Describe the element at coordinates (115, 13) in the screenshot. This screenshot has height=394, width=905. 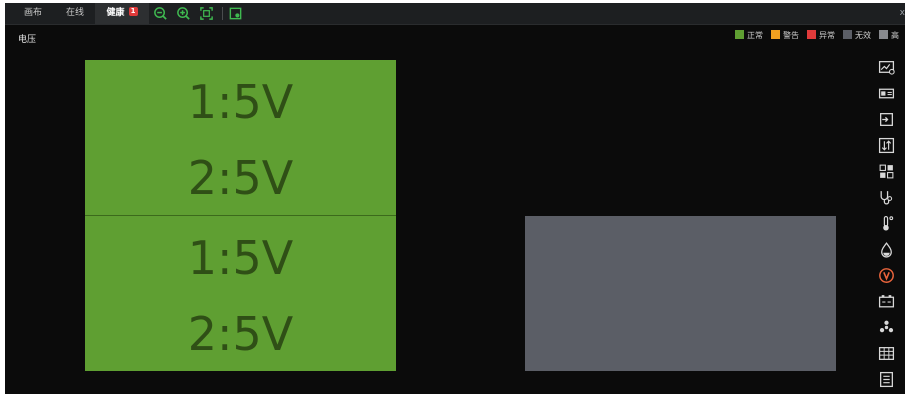
I see `tab-label: 健康` at that location.